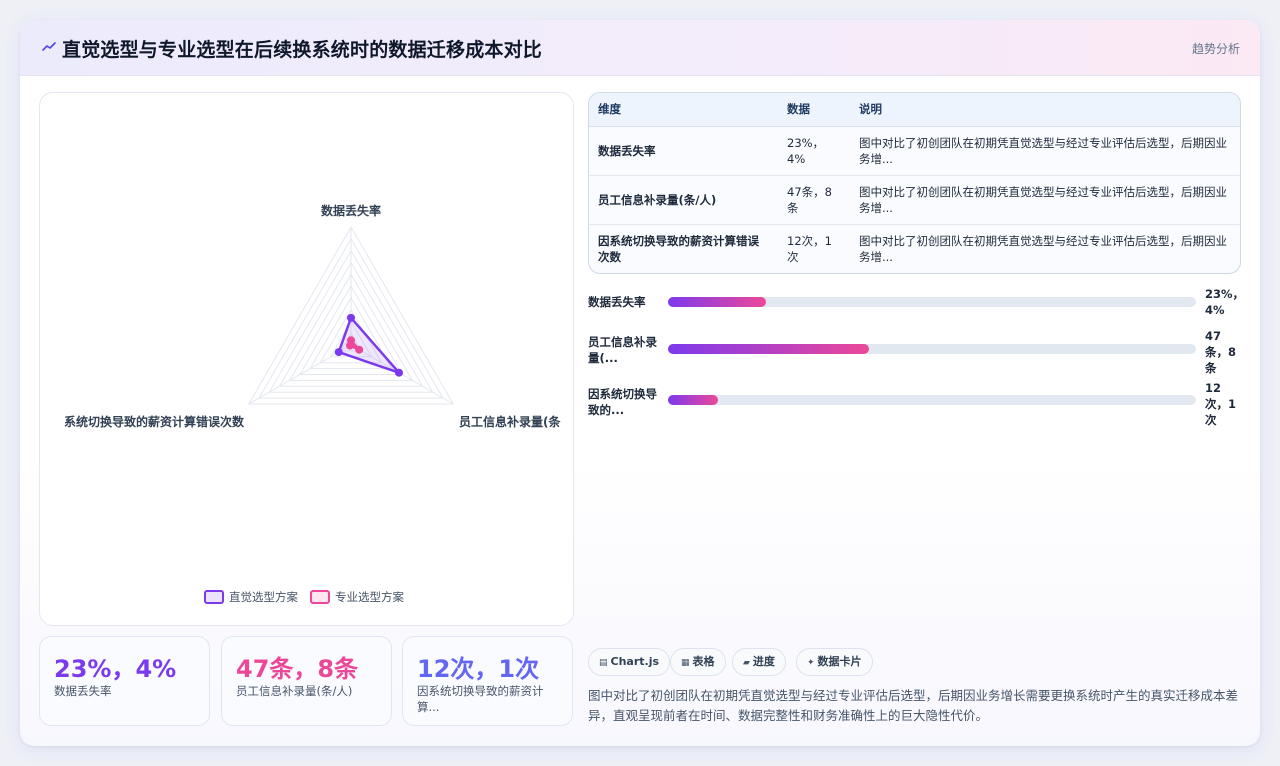 The width and height of the screenshot is (1280, 766). What do you see at coordinates (369, 597) in the screenshot?
I see `legend-label: 专业选型方案` at bounding box center [369, 597].